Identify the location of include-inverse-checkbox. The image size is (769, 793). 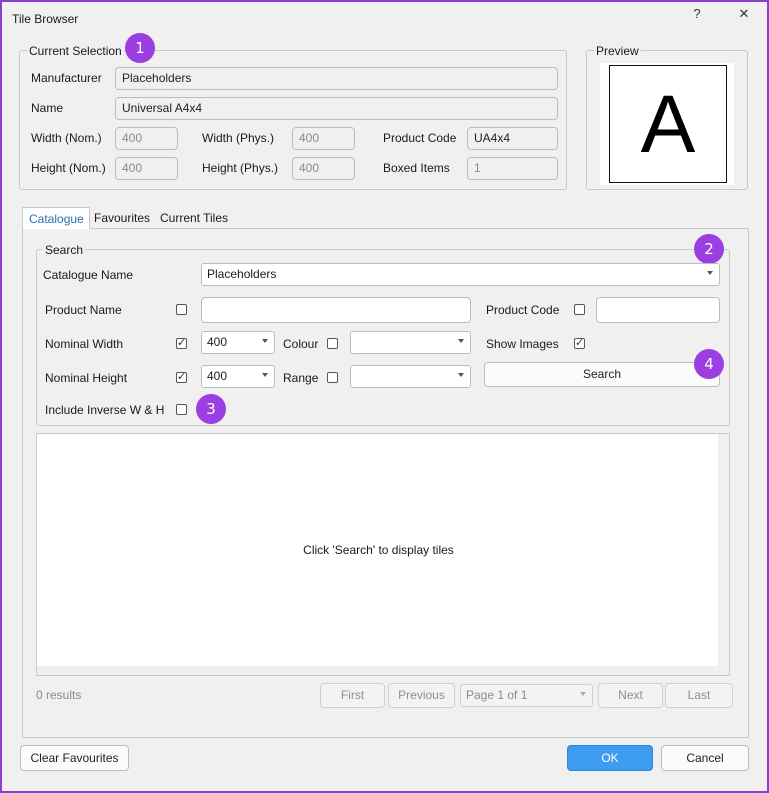
(181, 409).